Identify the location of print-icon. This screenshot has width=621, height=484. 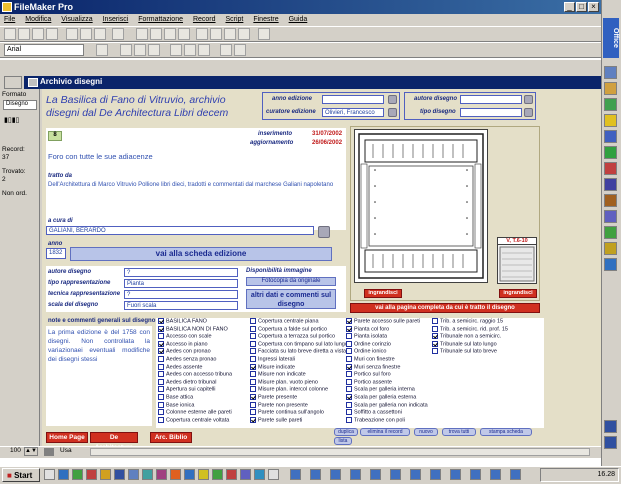
(52, 34).